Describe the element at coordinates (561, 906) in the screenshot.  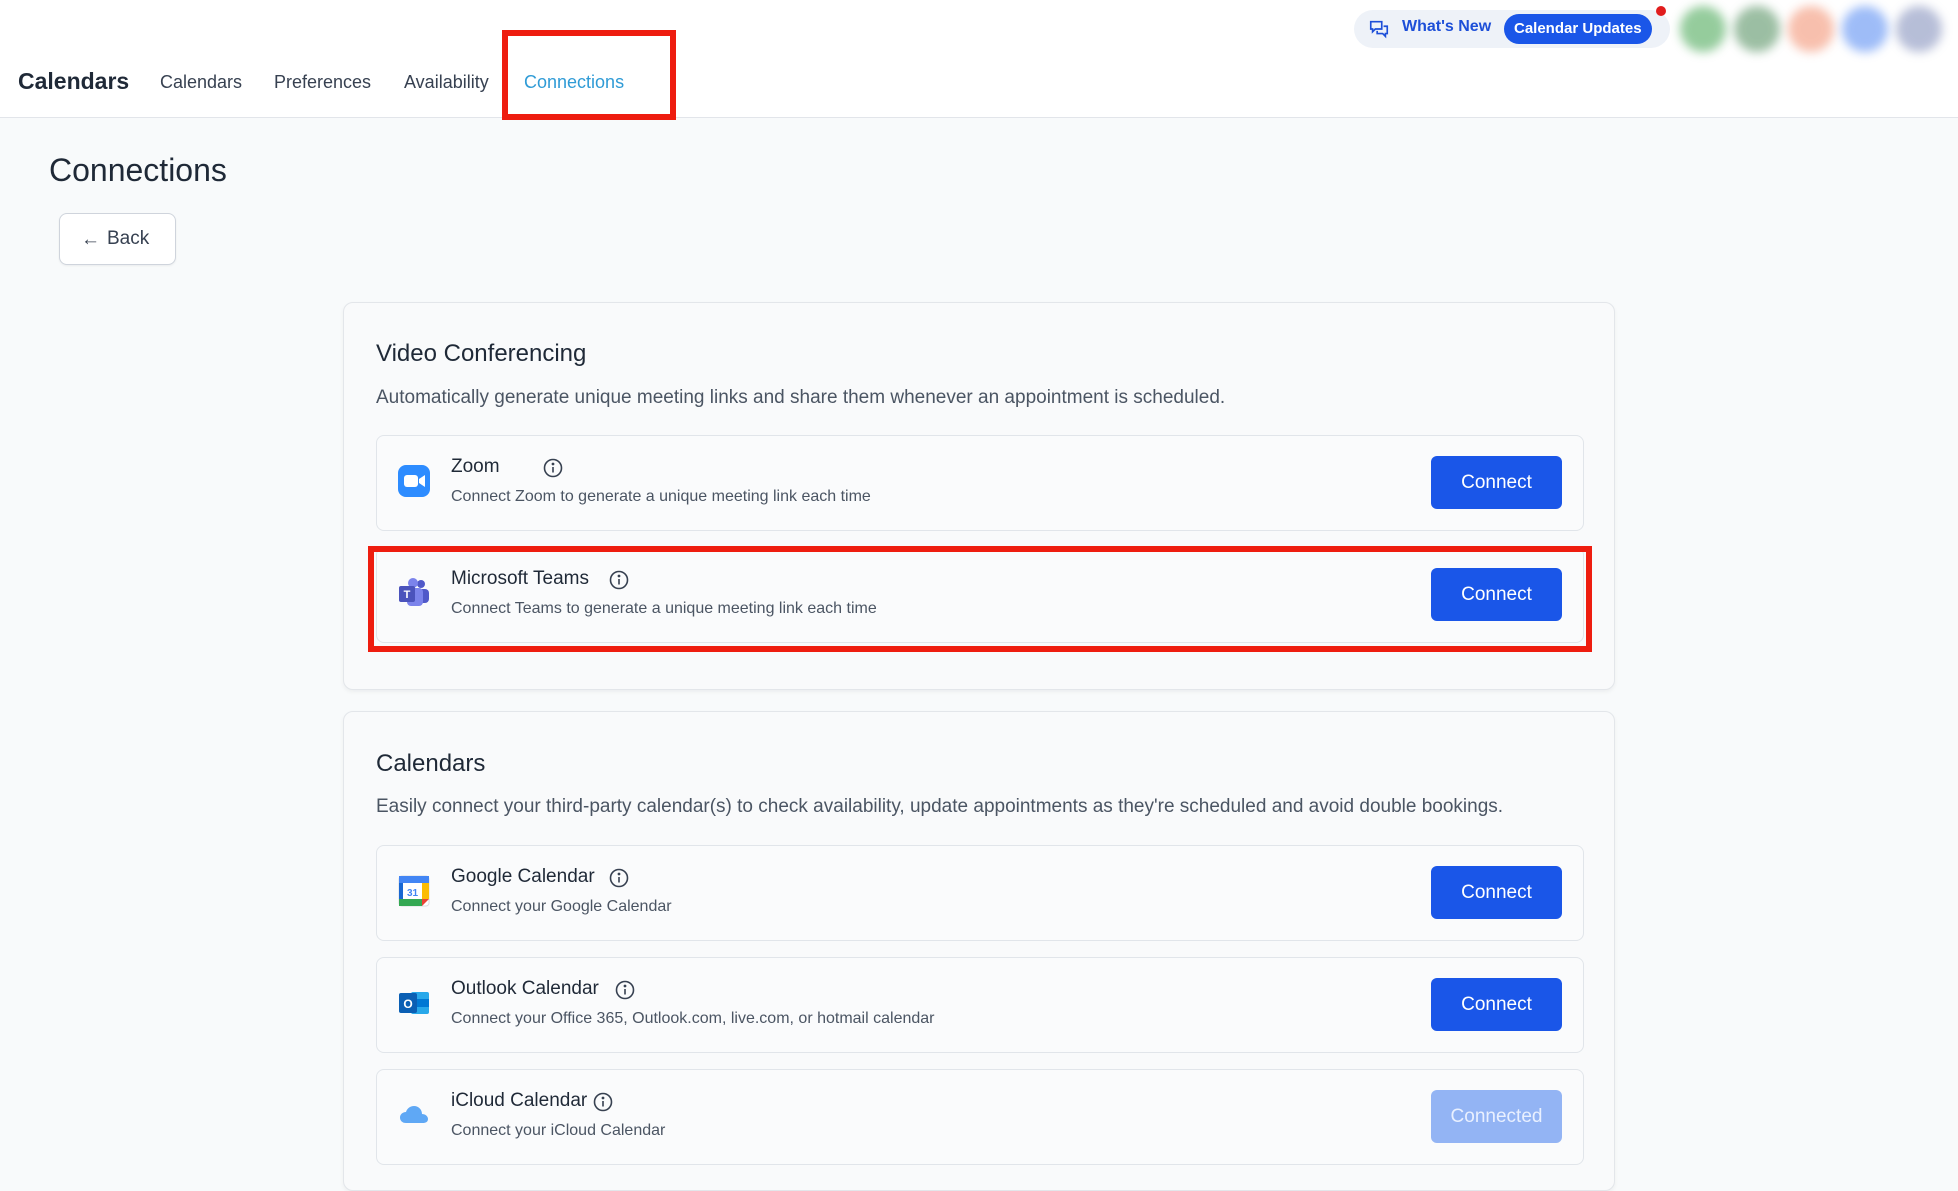
I see `integration-description: Connect your Google Calendar` at that location.